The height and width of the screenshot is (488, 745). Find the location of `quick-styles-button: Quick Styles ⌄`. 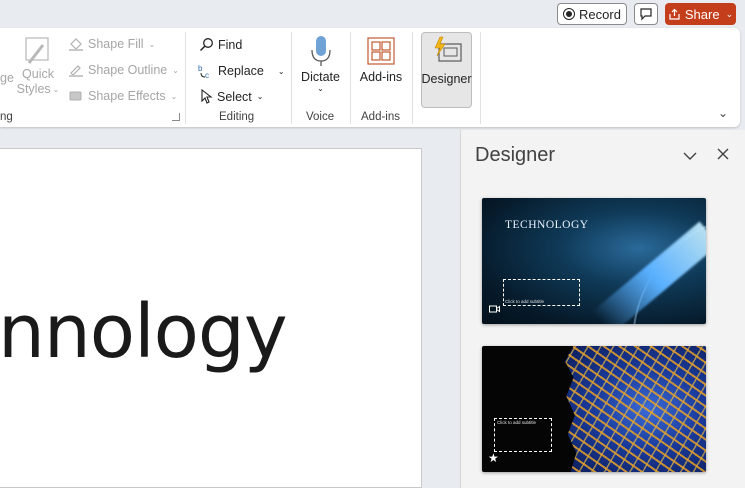

quick-styles-button: Quick Styles ⌄ is located at coordinates (38, 66).